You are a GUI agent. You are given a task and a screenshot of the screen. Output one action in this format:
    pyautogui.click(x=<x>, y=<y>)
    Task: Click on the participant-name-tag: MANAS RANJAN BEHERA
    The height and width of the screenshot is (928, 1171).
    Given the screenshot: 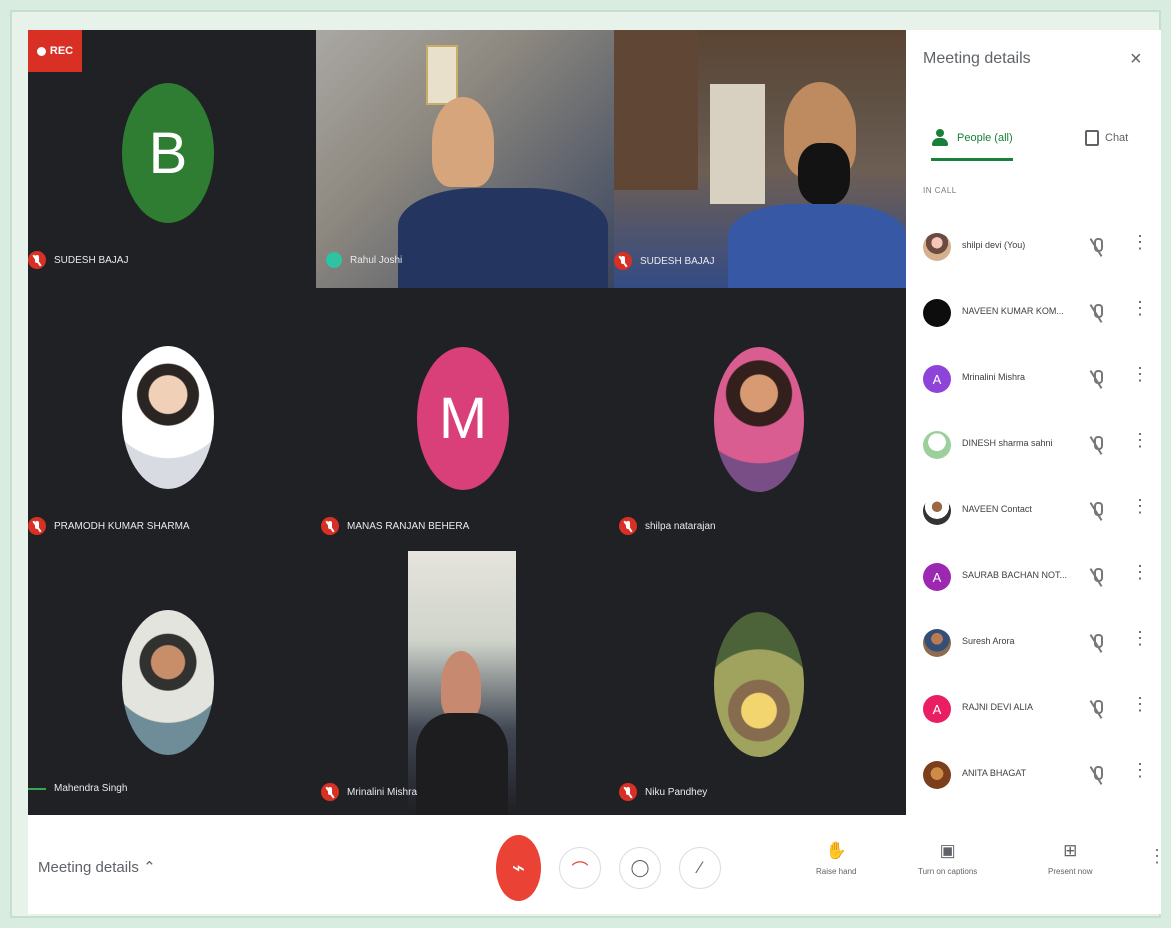 What is the action you would take?
    pyautogui.click(x=395, y=526)
    